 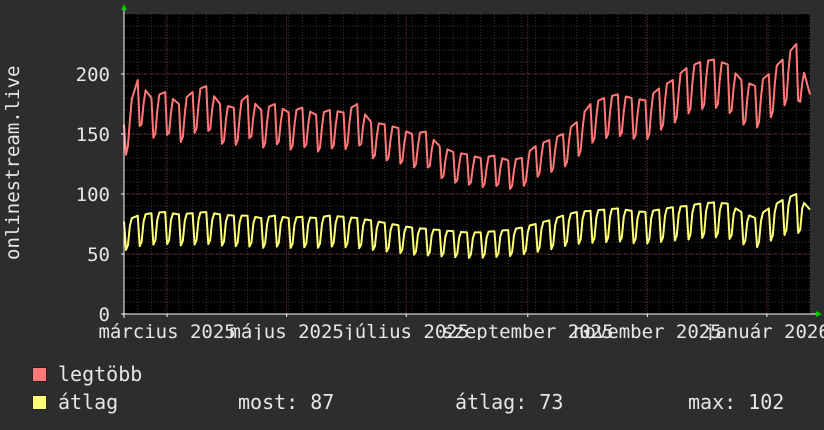 What do you see at coordinates (39, 402) in the screenshot?
I see `legend-swatch-atlag` at bounding box center [39, 402].